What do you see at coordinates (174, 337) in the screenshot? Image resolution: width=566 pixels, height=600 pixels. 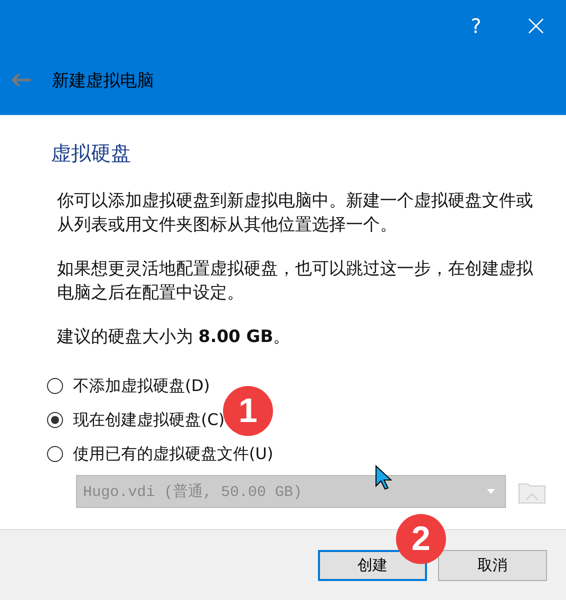 I see `description-text: 建议的硬盘大小为 8.00 GB。` at bounding box center [174, 337].